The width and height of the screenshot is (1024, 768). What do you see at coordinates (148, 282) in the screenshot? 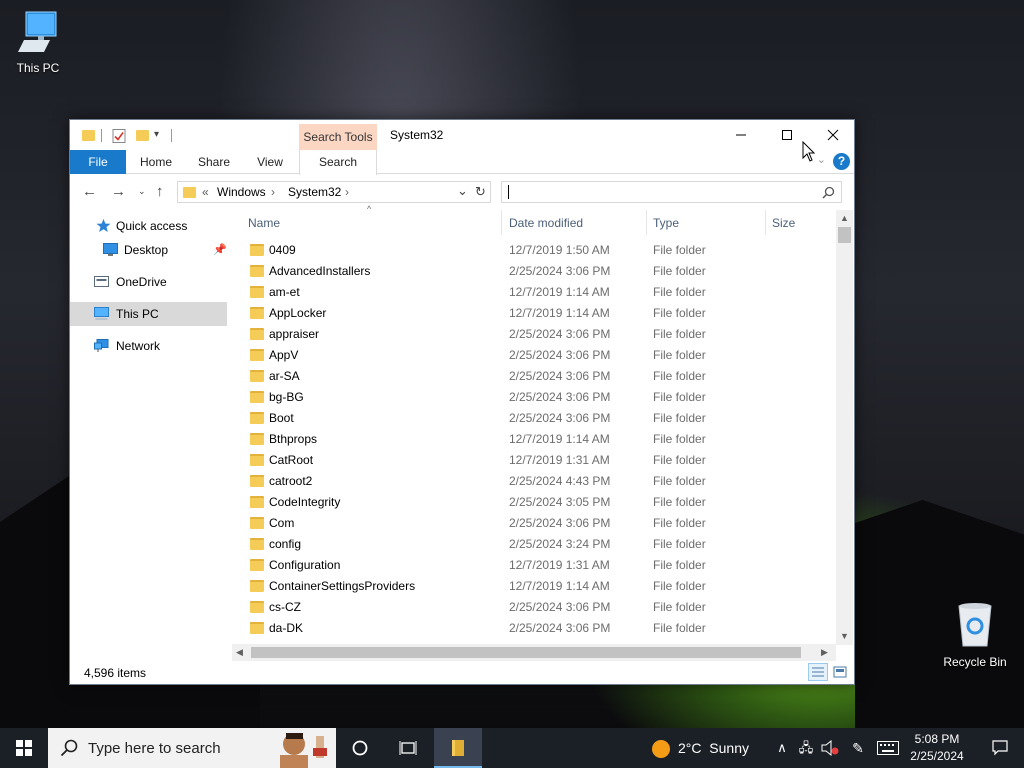
I see `sidebar-item-onedrive: OneDrive` at bounding box center [148, 282].